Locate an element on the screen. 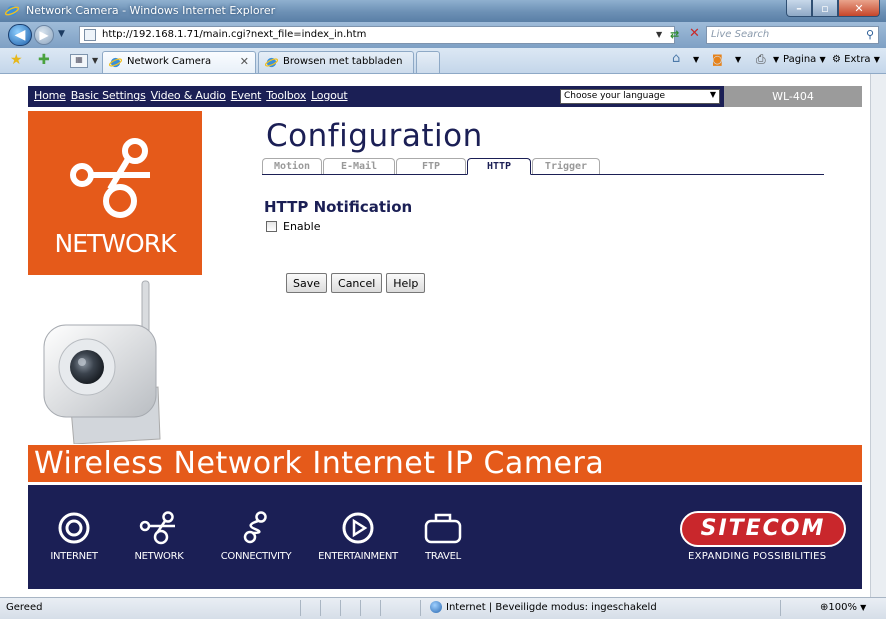 This screenshot has height=619, width=886. tab-motion: Motion is located at coordinates (292, 166).